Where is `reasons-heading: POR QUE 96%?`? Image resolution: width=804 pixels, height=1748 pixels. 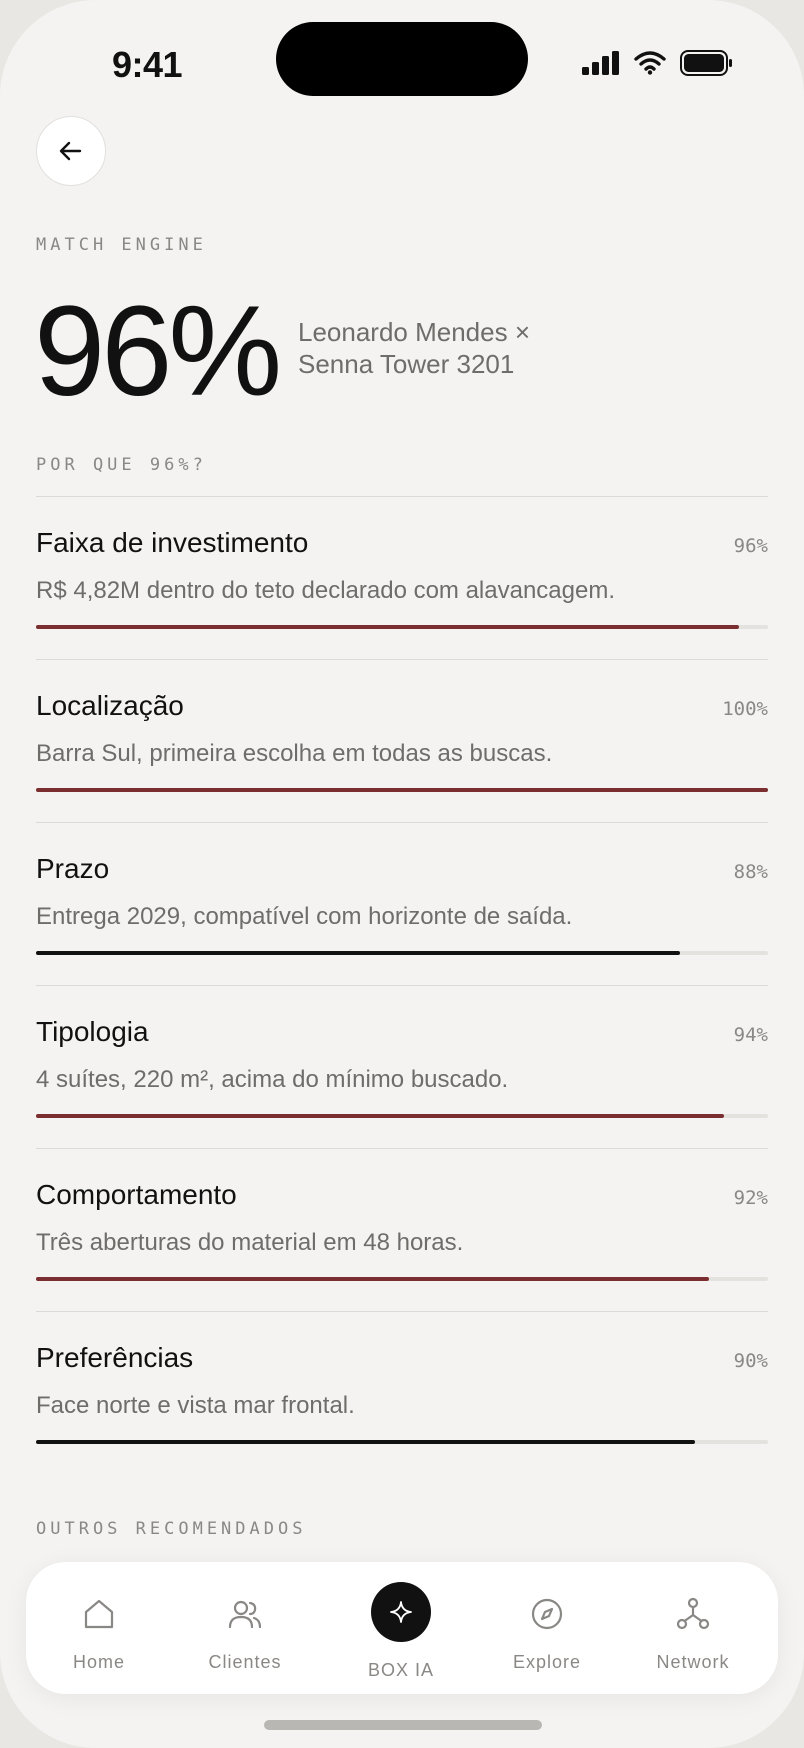
reasons-heading: POR QUE 96%? is located at coordinates (121, 465).